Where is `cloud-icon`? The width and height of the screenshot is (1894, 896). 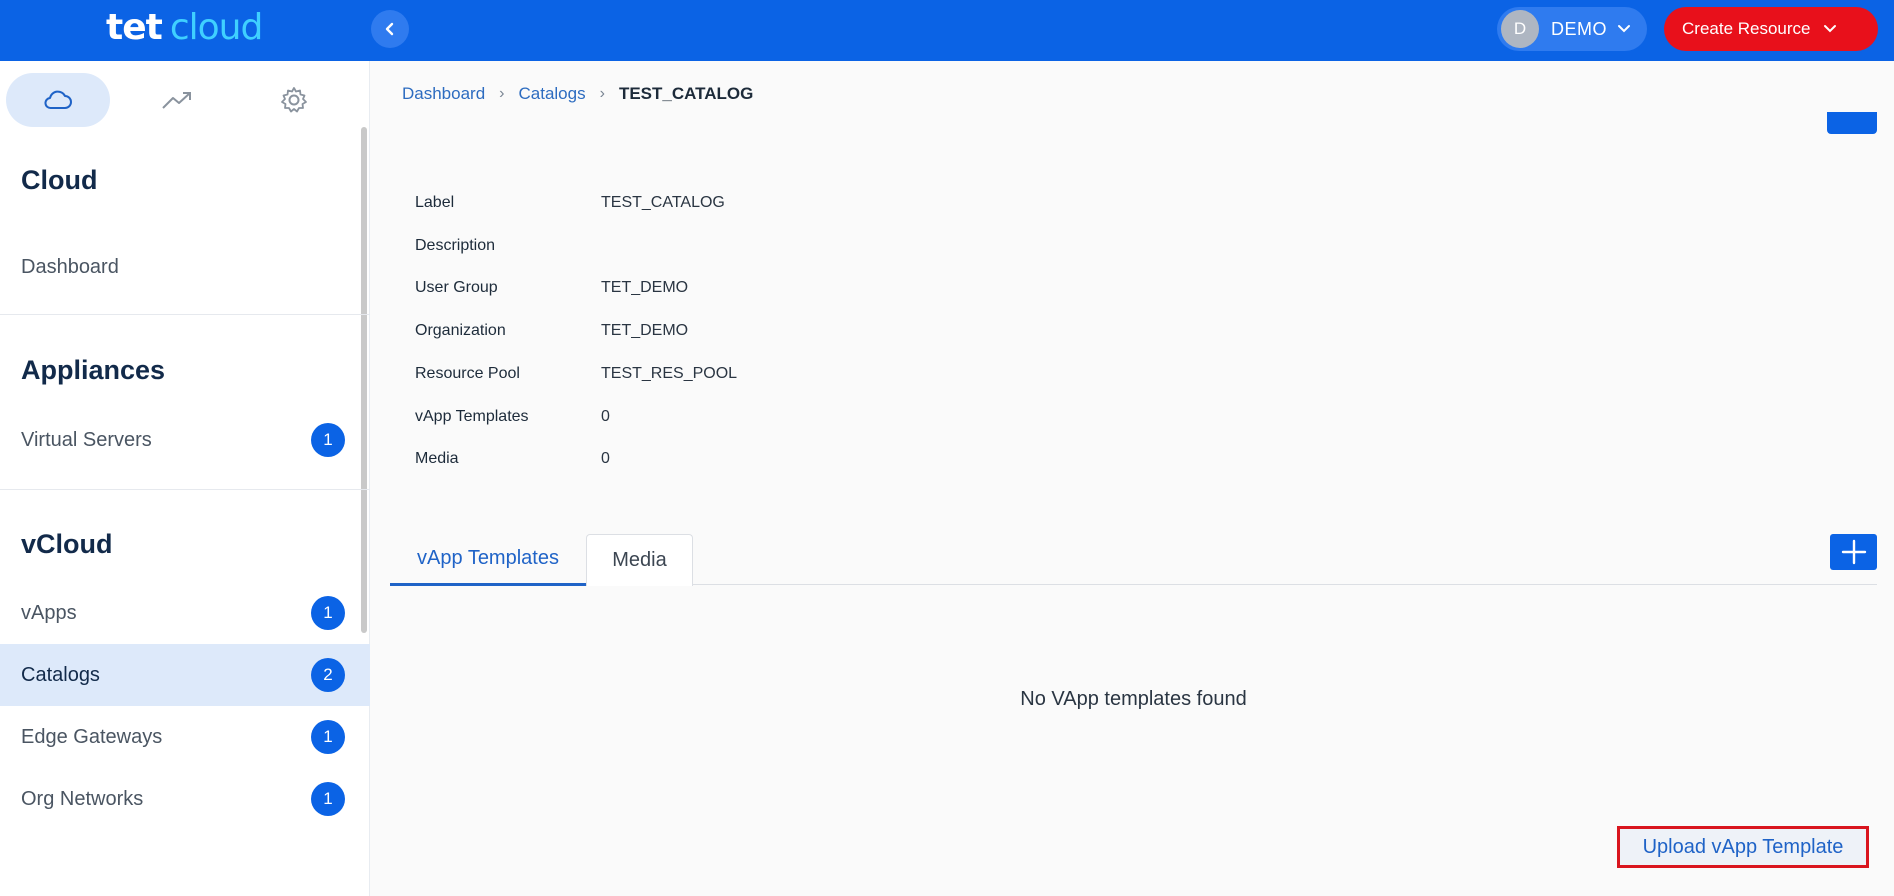
cloud-icon is located at coordinates (58, 99).